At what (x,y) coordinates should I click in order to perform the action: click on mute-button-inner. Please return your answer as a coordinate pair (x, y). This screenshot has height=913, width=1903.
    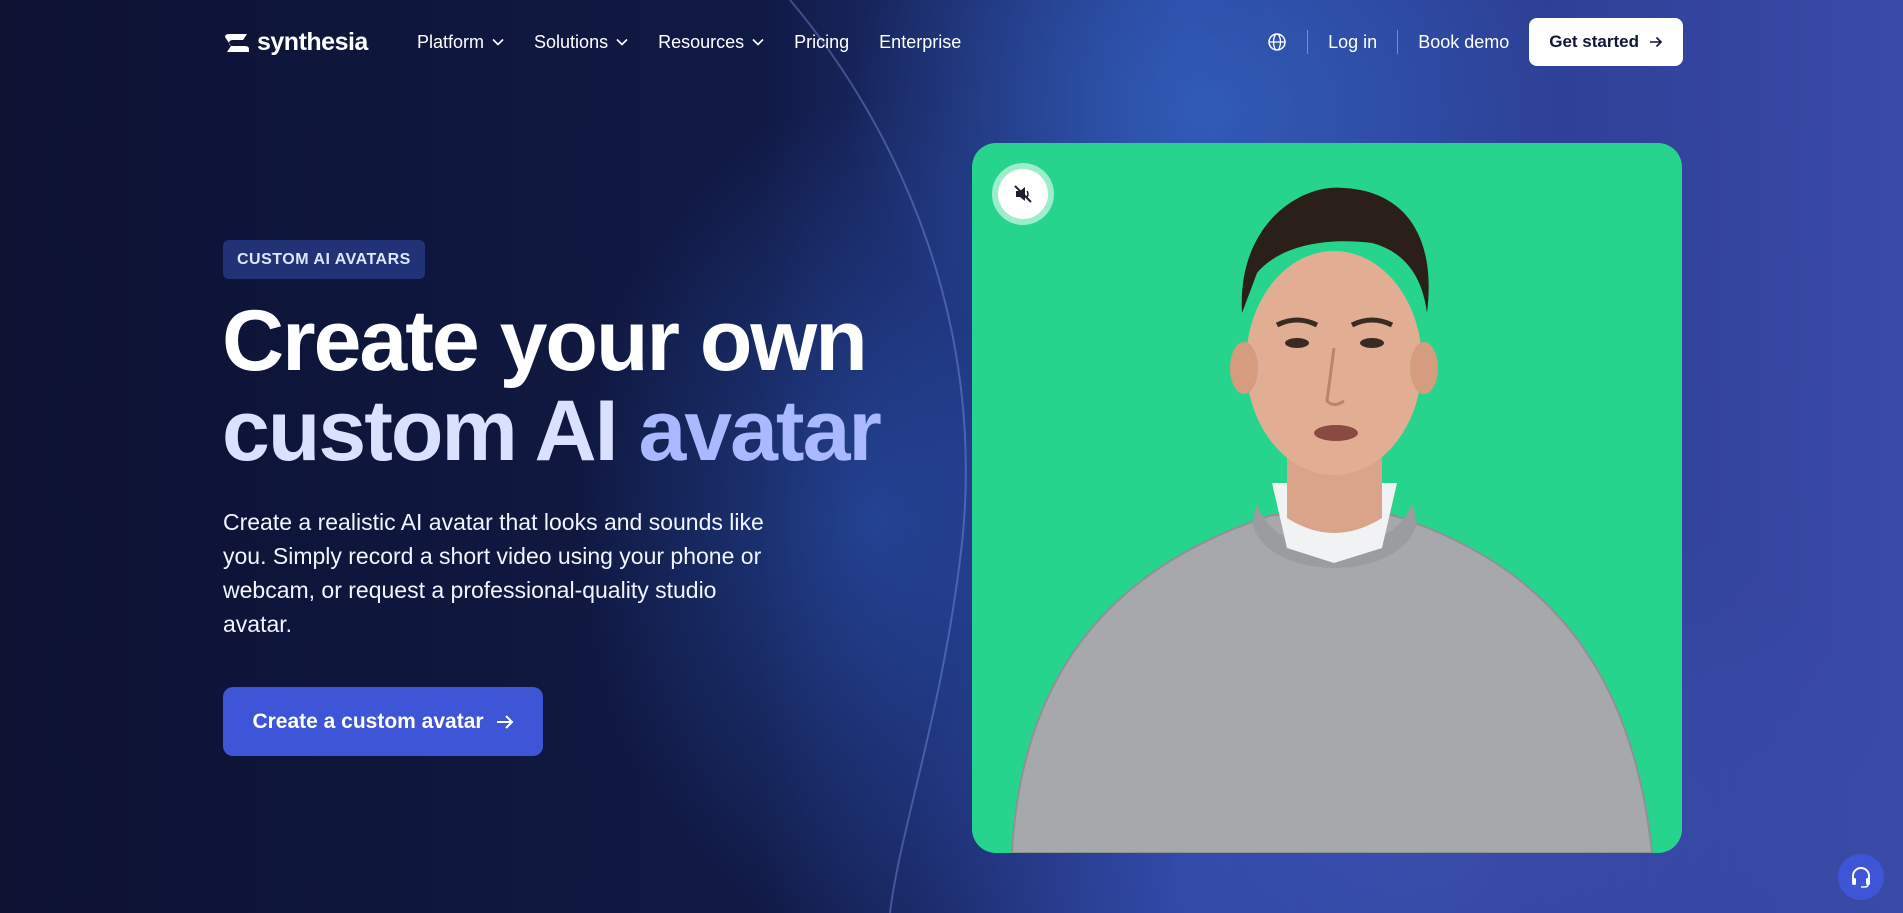
    Looking at the image, I should click on (1023, 194).